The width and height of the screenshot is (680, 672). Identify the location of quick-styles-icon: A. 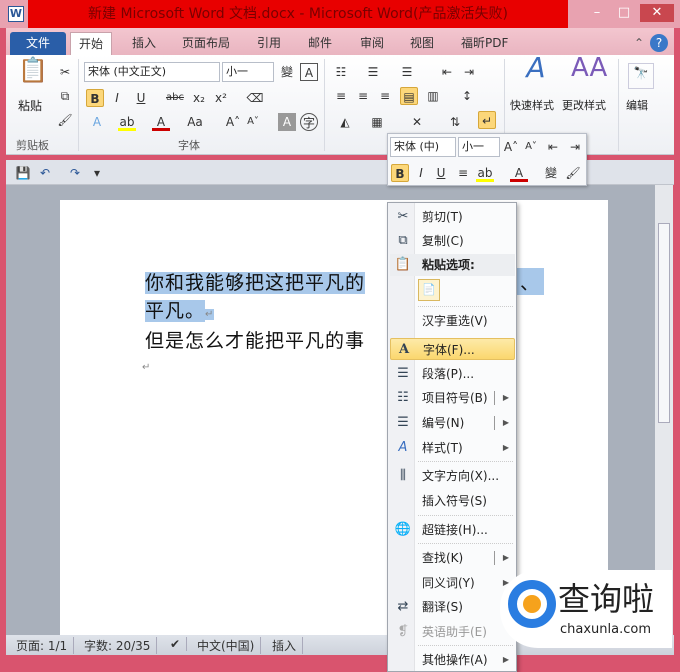
(536, 73).